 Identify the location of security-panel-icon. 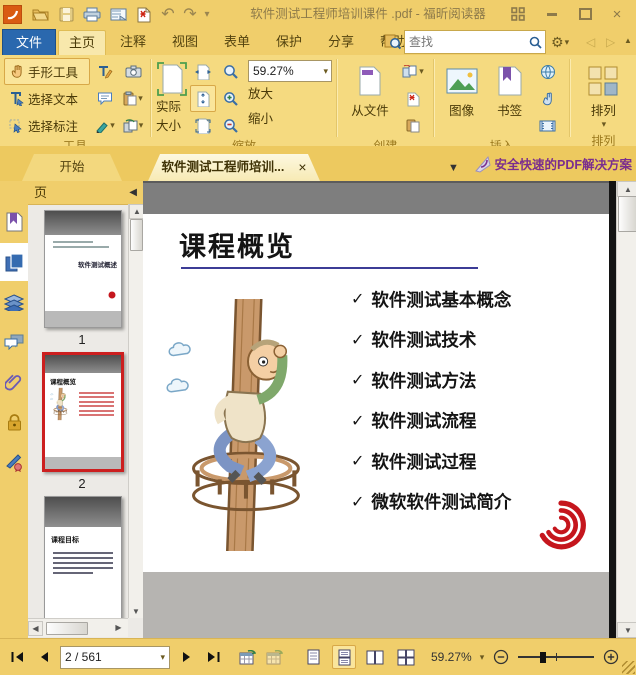
(14, 422).